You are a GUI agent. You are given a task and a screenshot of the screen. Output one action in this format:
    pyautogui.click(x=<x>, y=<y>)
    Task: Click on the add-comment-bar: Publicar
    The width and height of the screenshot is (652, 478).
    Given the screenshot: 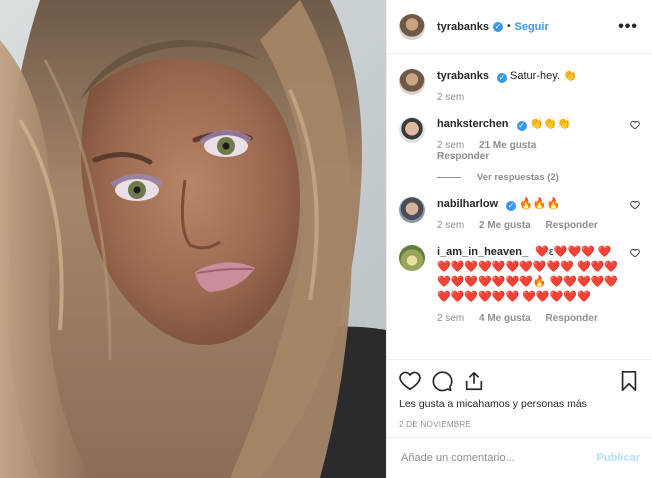 What is the action you would take?
    pyautogui.click(x=519, y=457)
    